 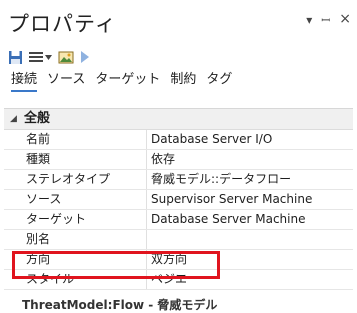 What do you see at coordinates (250, 259) in the screenshot?
I see `property-value: 双方向` at bounding box center [250, 259].